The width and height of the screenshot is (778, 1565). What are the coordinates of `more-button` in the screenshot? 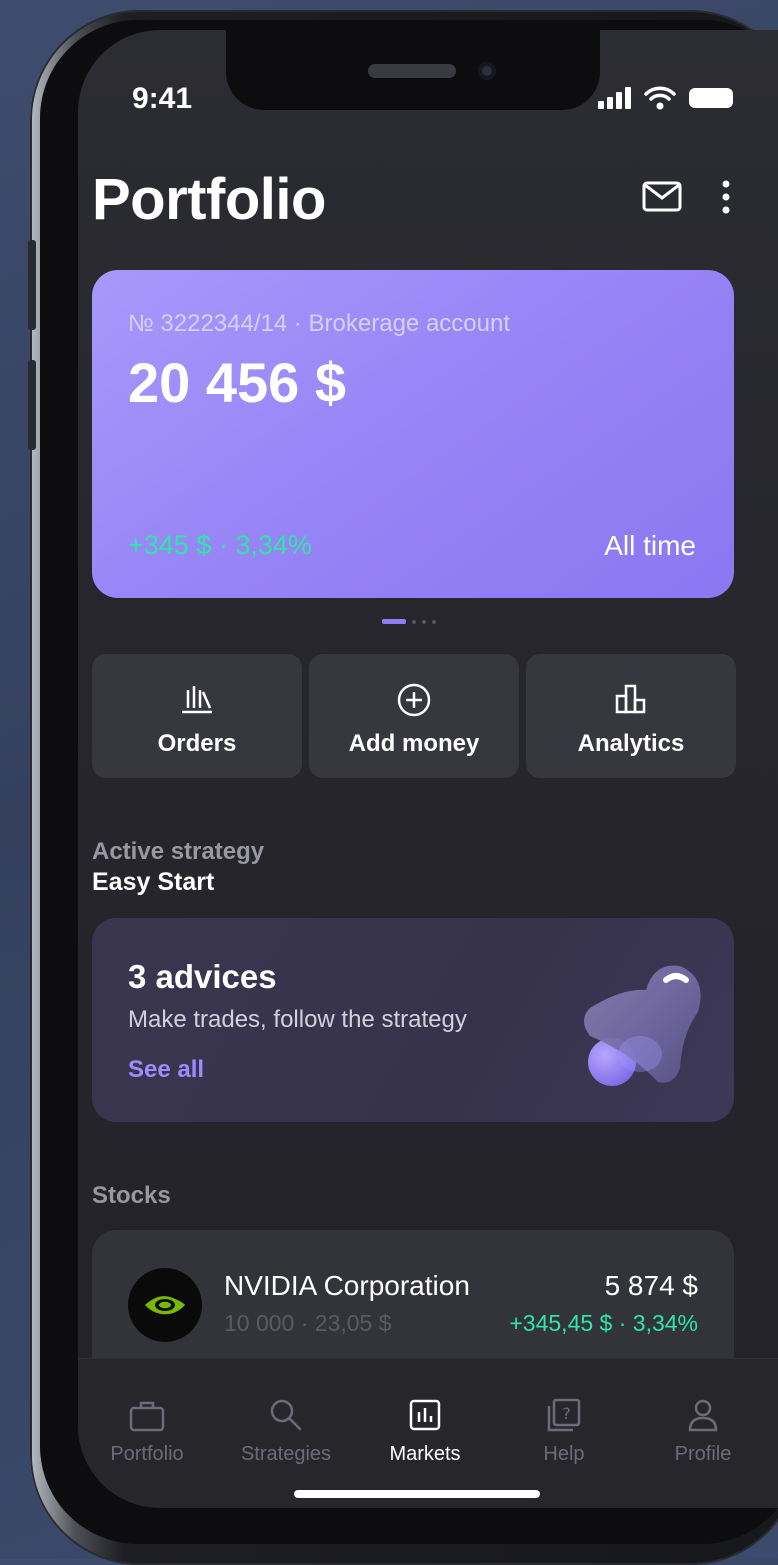 It's located at (726, 198).